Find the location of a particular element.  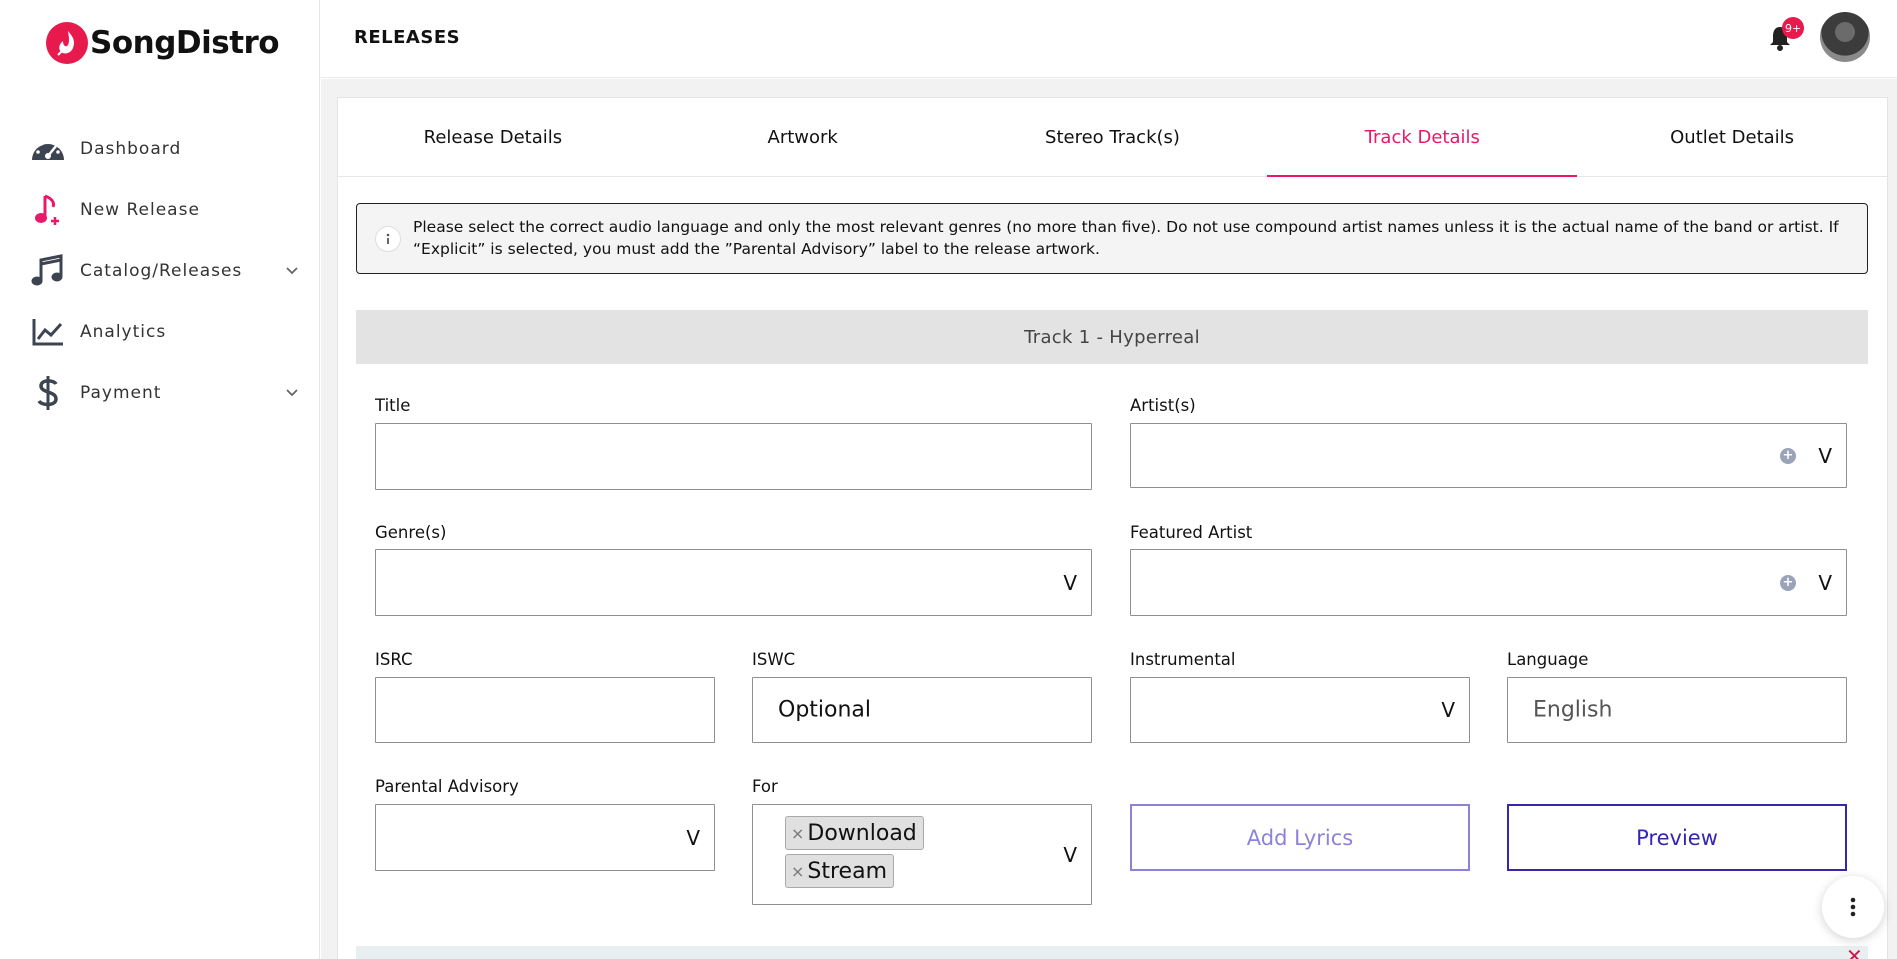

more-options-button is located at coordinates (1853, 907).